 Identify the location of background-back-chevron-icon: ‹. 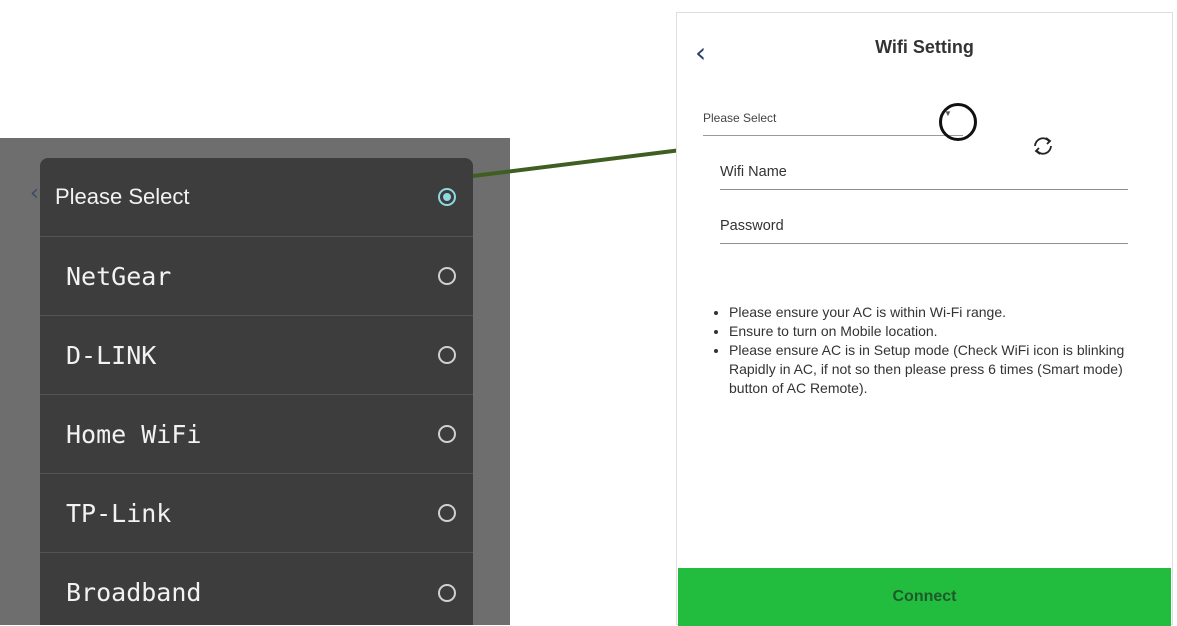
(34, 193).